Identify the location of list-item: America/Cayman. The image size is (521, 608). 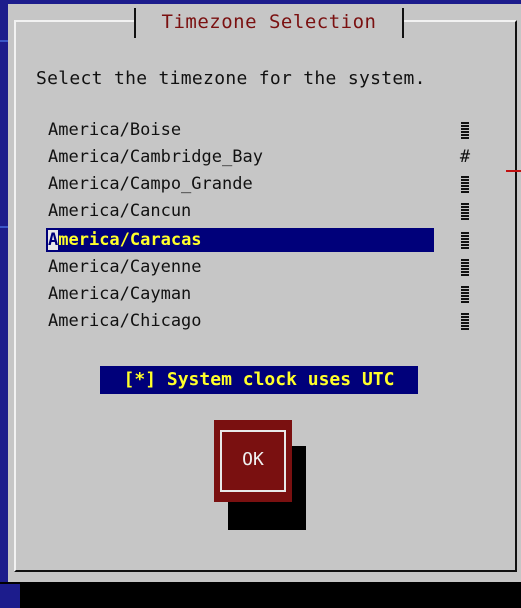
(240, 294).